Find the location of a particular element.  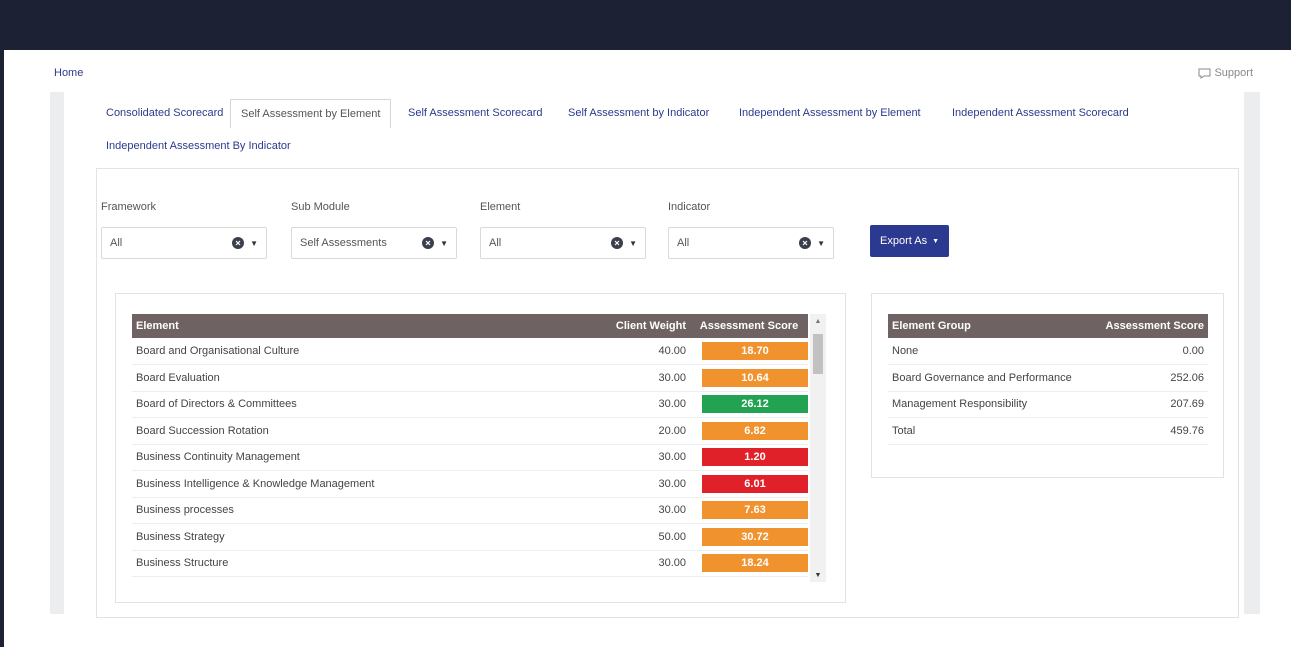

indicator-value: All is located at coordinates (683, 243).